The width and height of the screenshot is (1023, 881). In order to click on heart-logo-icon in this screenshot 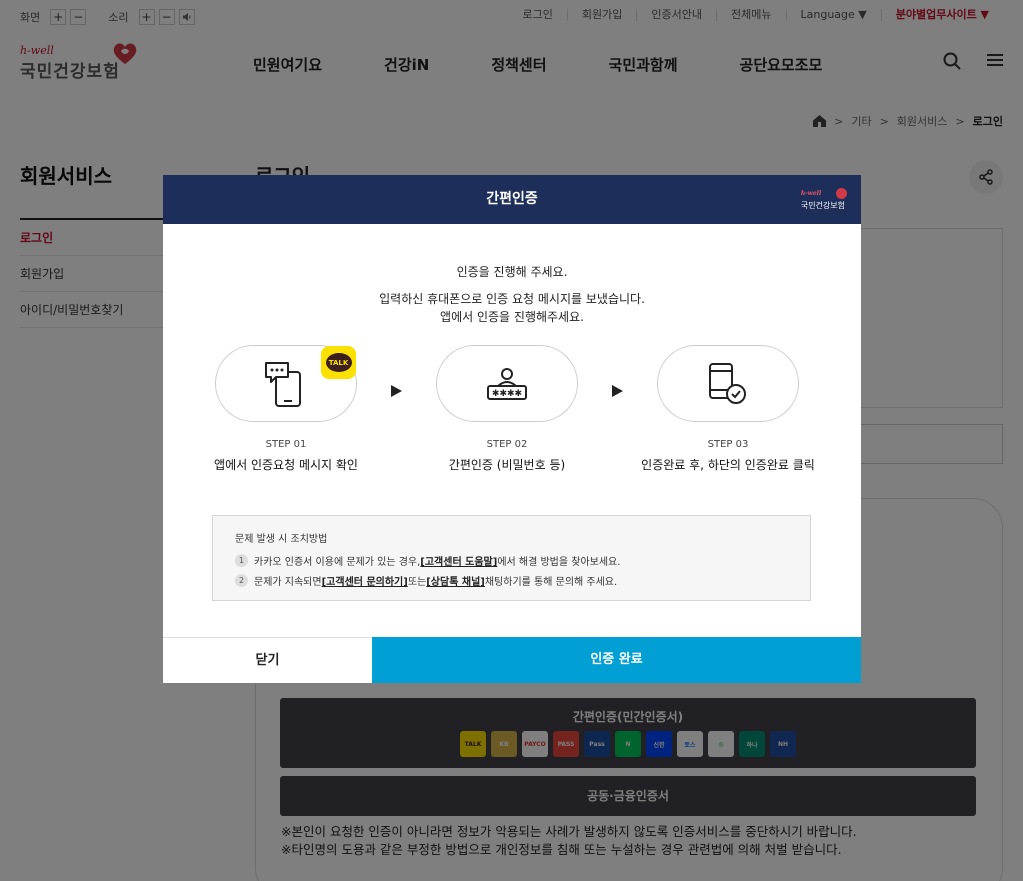, I will do `click(841, 193)`.